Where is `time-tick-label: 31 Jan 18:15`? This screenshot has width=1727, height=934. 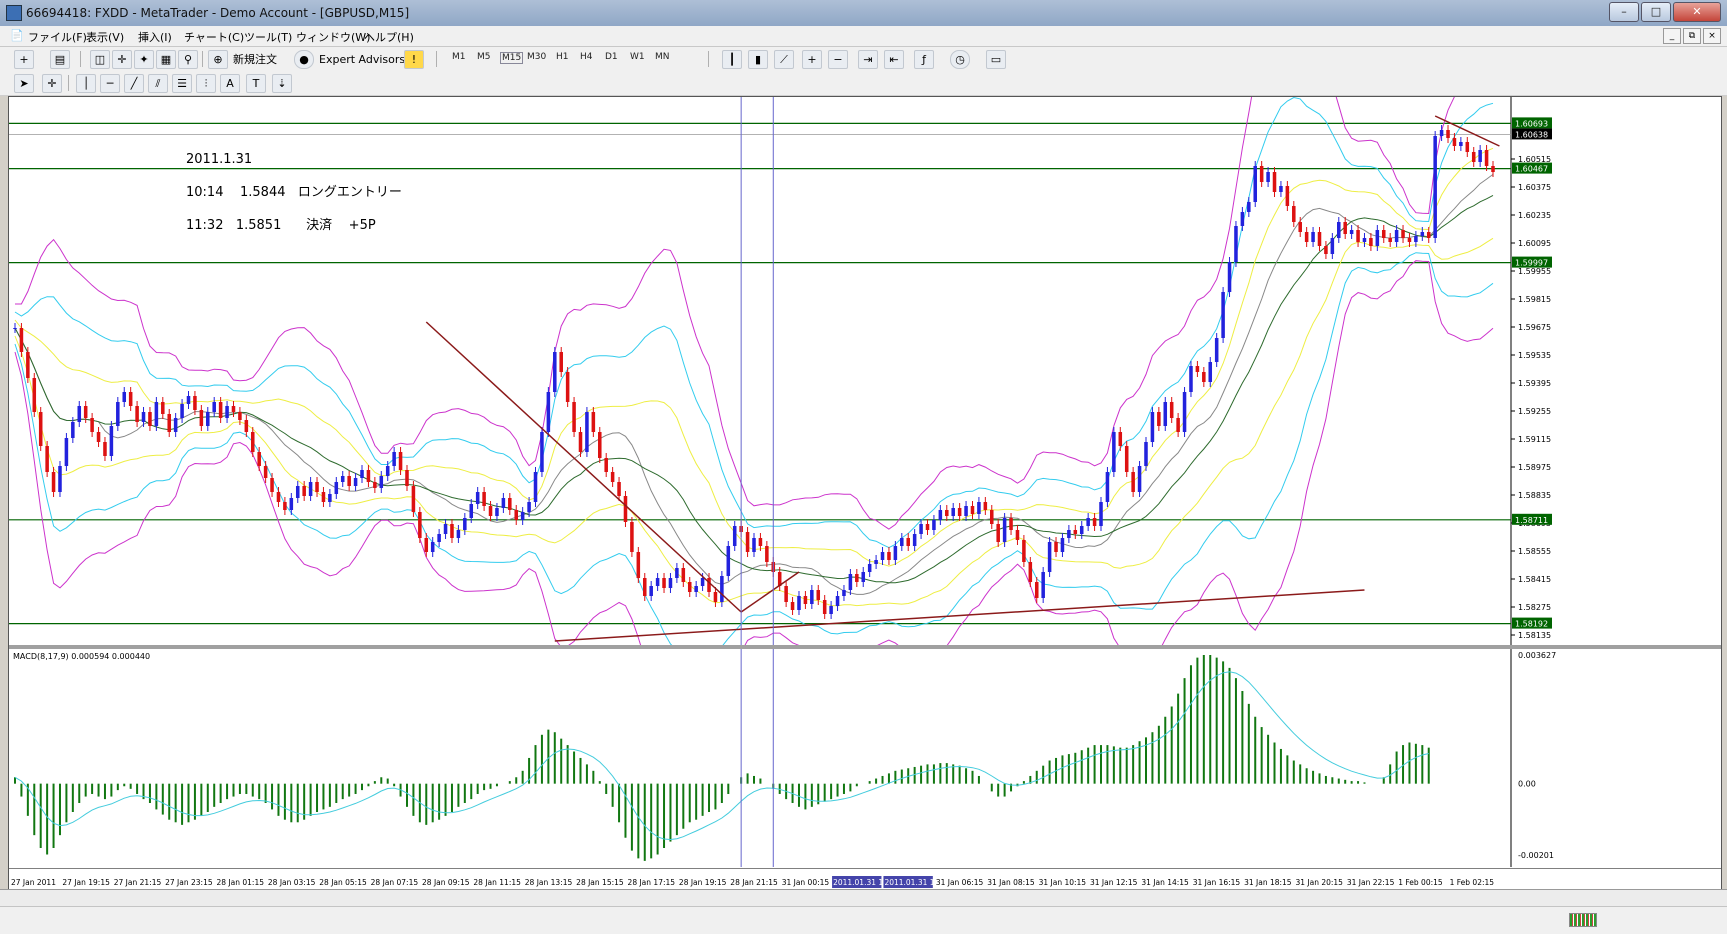
time-tick-label: 31 Jan 18:15 is located at coordinates (1268, 882).